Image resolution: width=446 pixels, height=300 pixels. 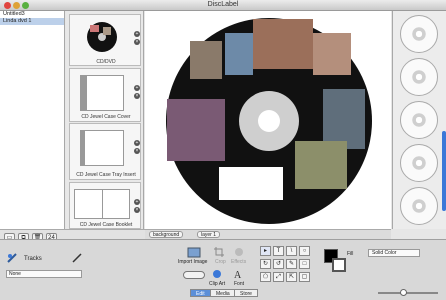 What do you see at coordinates (44, 274) in the screenshot?
I see `tracks-select: None` at bounding box center [44, 274].